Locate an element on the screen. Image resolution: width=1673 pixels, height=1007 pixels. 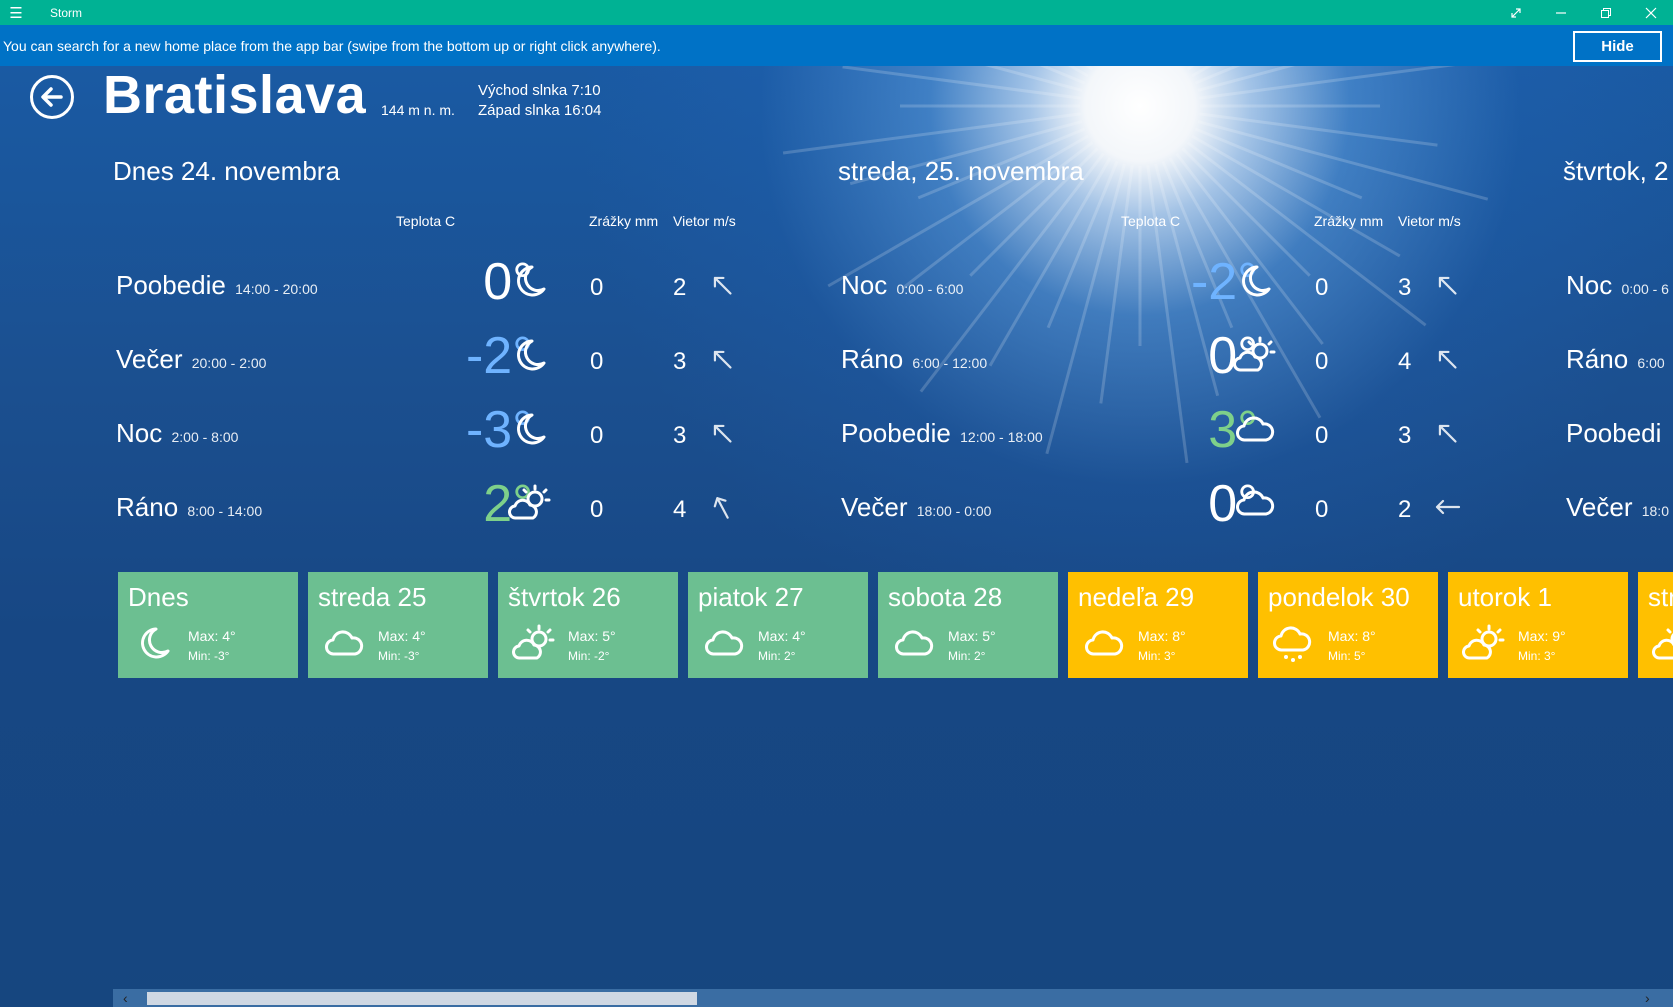
period-name: Ráno 6:00 is located at coordinates (1615, 359).